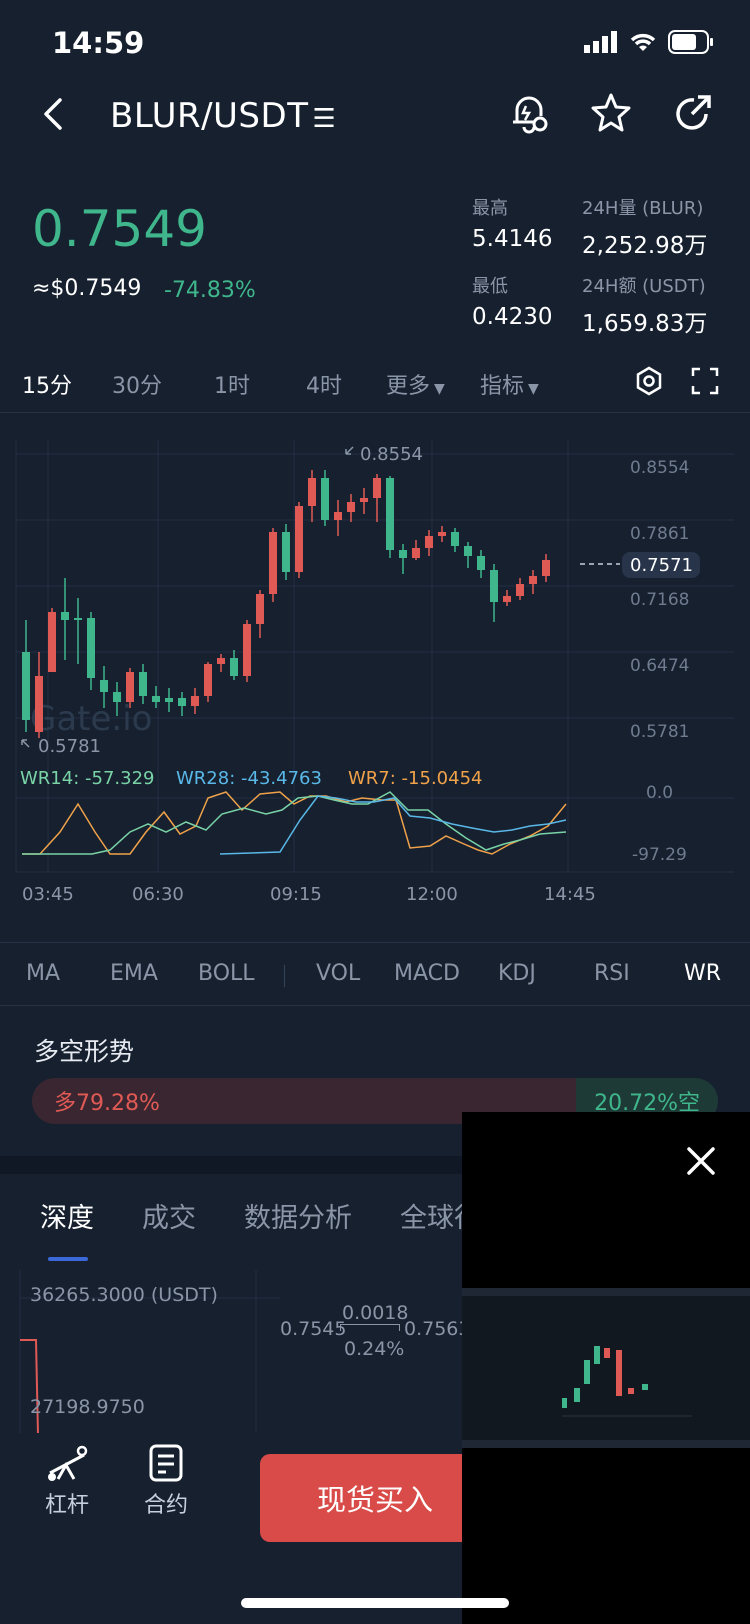 Image resolution: width=750 pixels, height=1624 pixels. I want to click on time-tick: 03:45, so click(48, 894).